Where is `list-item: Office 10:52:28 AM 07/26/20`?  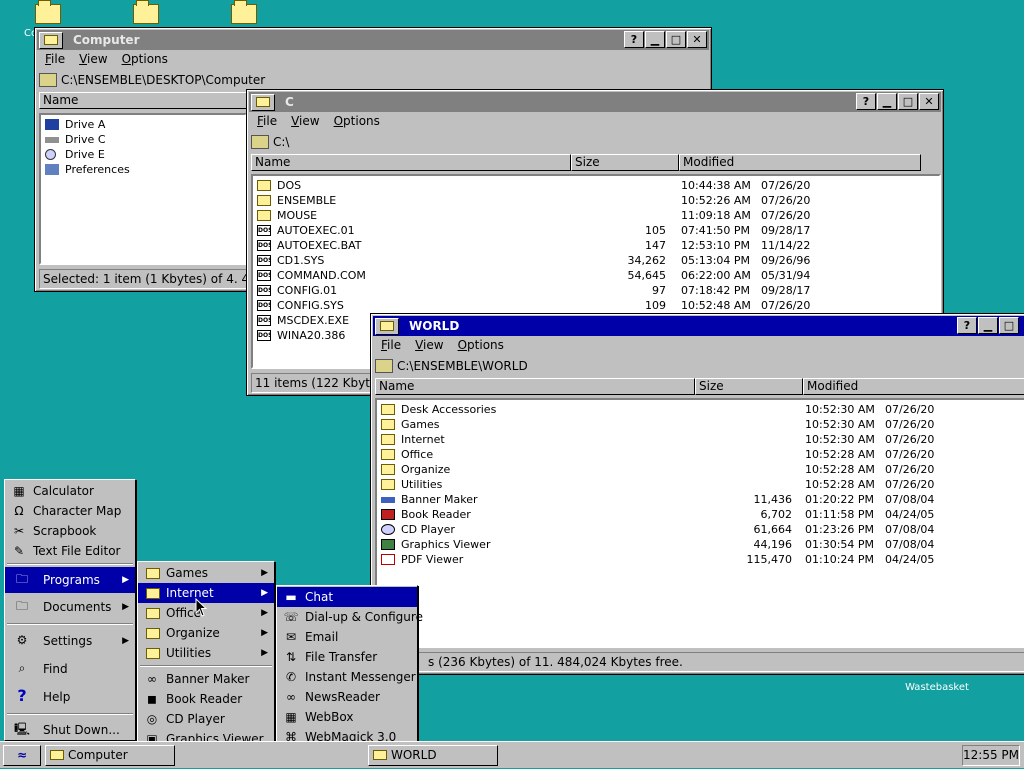
list-item: Office 10:52:28 AM 07/26/20 is located at coordinates (700, 454).